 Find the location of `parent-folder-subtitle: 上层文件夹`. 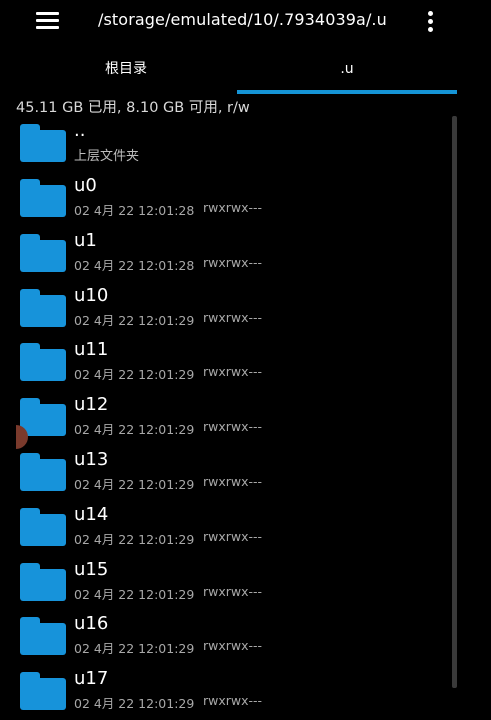

parent-folder-subtitle: 上层文件夹 is located at coordinates (107, 156).